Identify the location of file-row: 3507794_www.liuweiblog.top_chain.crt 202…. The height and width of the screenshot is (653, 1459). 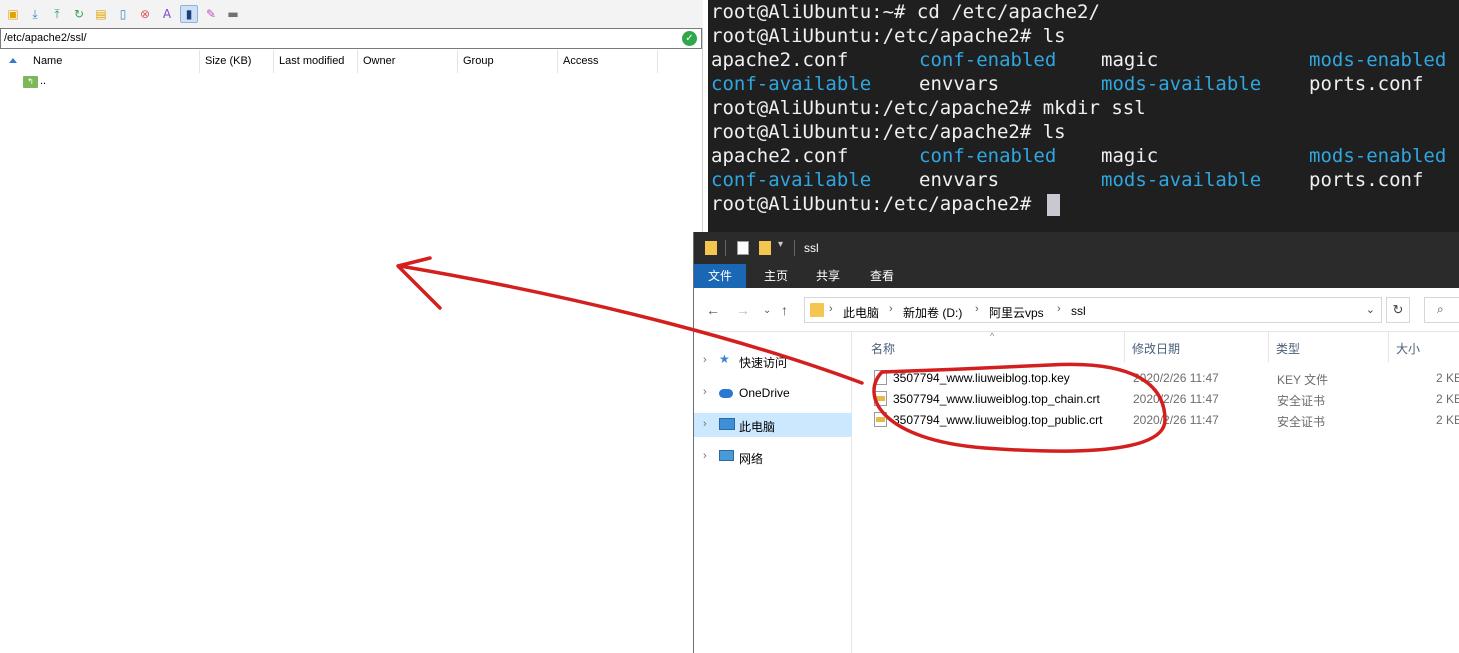
(1155, 398).